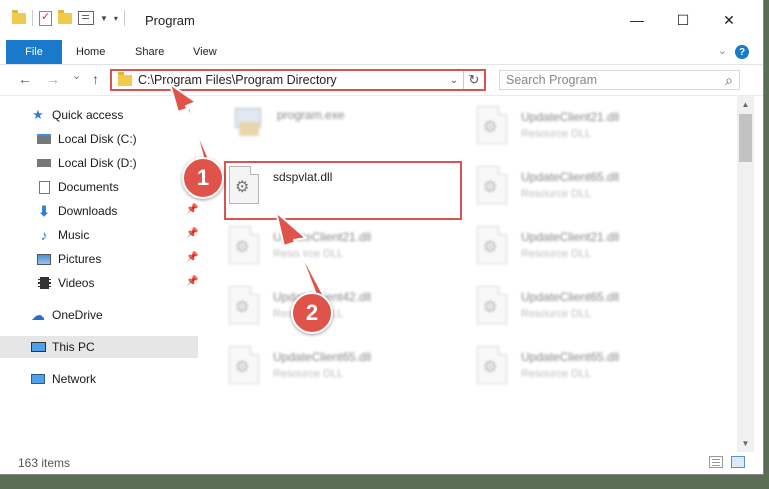 Image resolution: width=769 pixels, height=489 pixels. I want to click on vertical-scrollbar: ▲ ▼, so click(745, 274).